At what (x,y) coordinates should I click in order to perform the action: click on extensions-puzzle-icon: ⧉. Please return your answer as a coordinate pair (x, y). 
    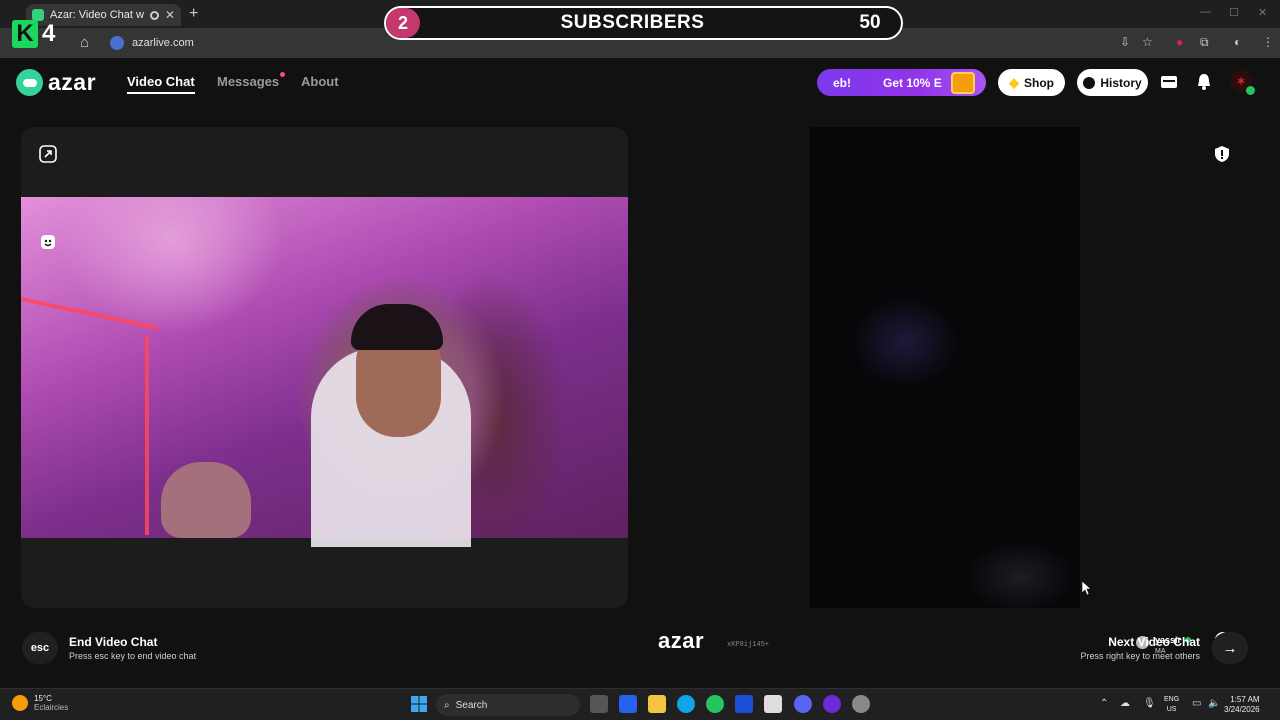
    Looking at the image, I should click on (1204, 42).